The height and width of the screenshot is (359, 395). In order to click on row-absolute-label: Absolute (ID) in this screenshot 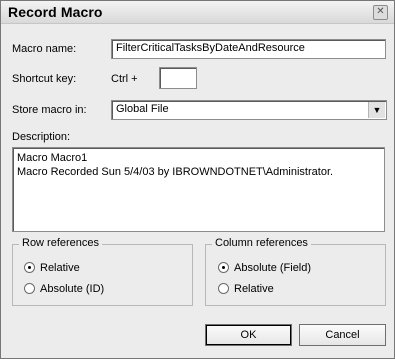, I will do `click(72, 289)`.